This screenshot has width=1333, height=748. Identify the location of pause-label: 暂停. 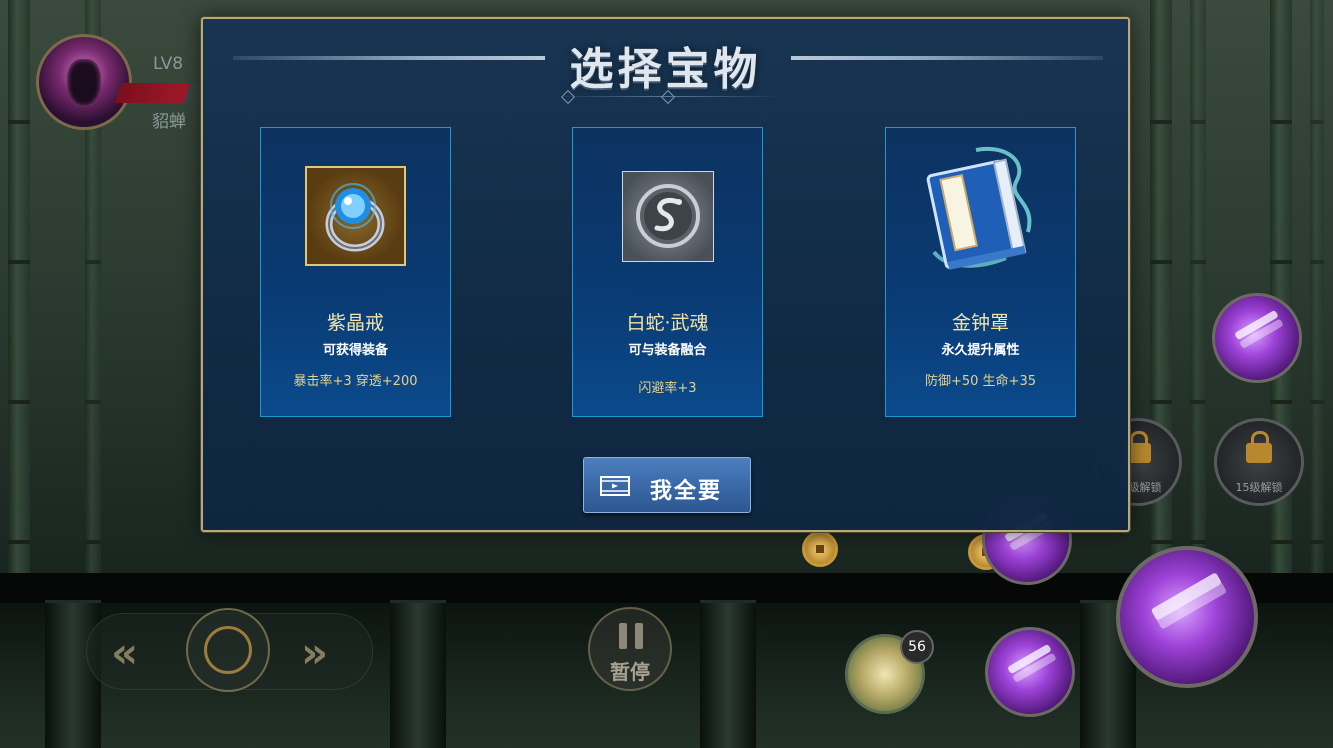
(630, 672).